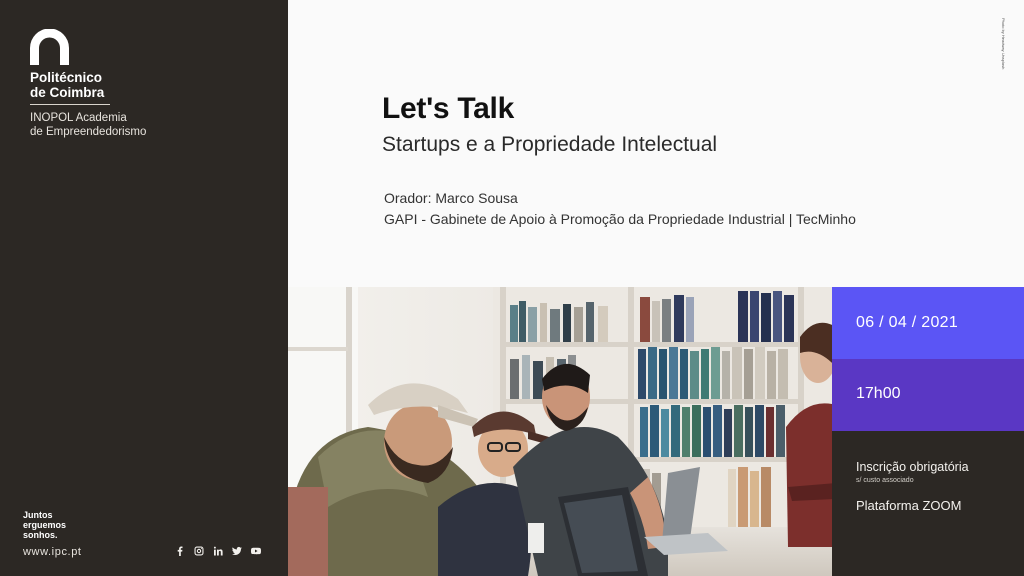 This screenshot has width=1024, height=576. I want to click on social-links, so click(218, 551).